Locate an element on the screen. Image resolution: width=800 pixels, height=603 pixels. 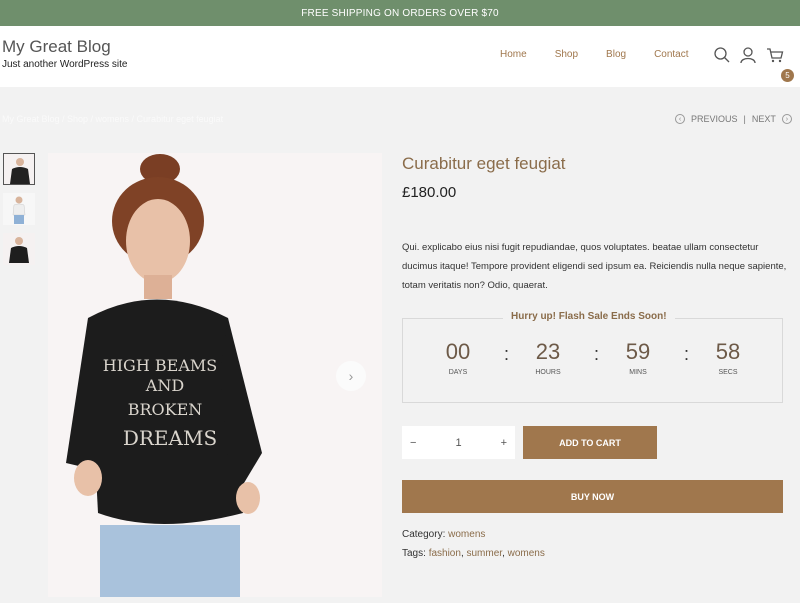
shirt-text-4: DREAMS is located at coordinates (170, 438).